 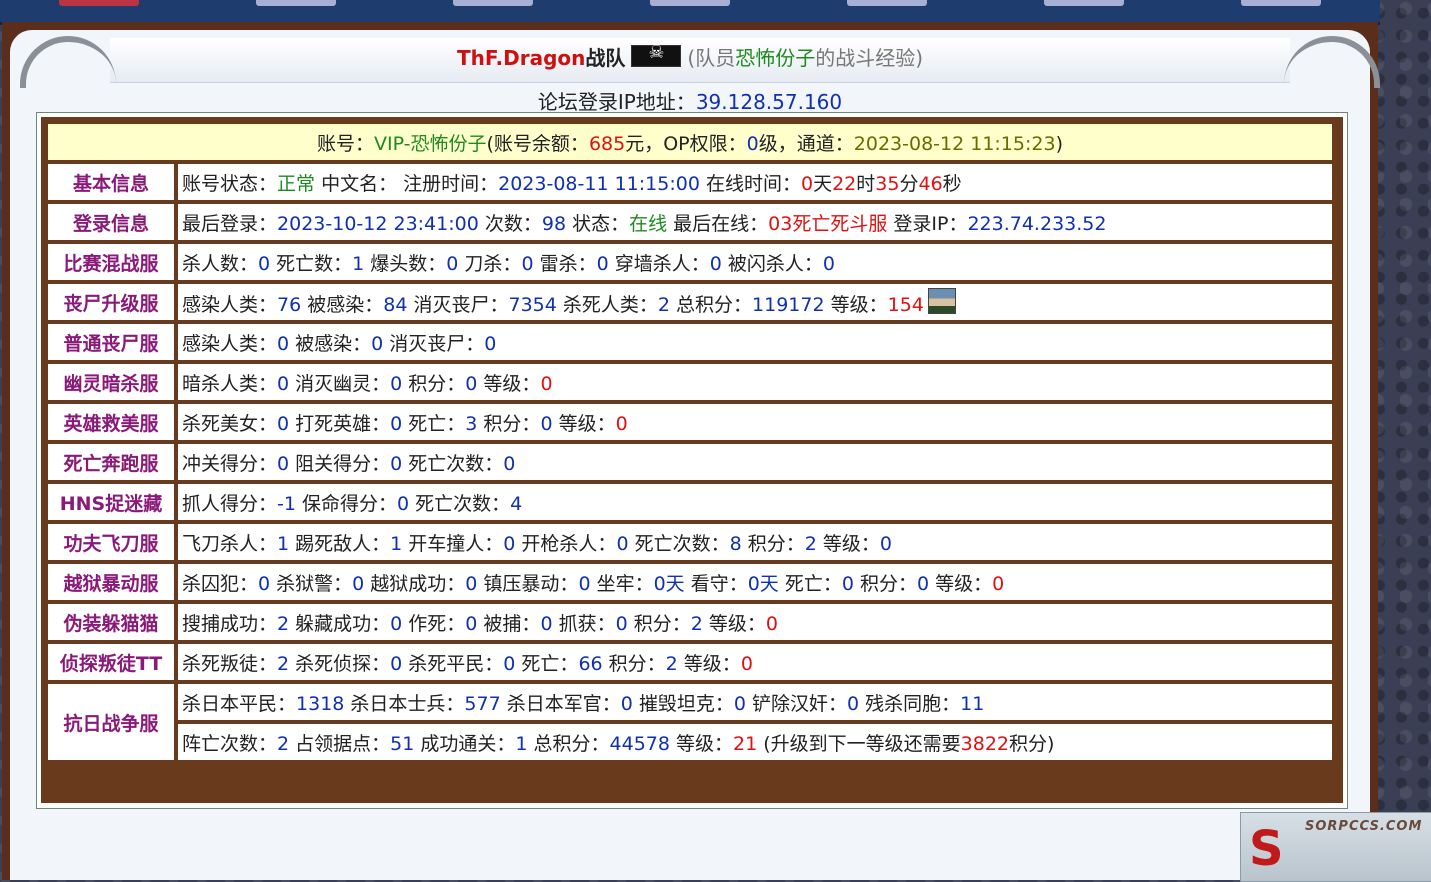 What do you see at coordinates (1266, 849) in the screenshot?
I see `logo-s-icon: S` at bounding box center [1266, 849].